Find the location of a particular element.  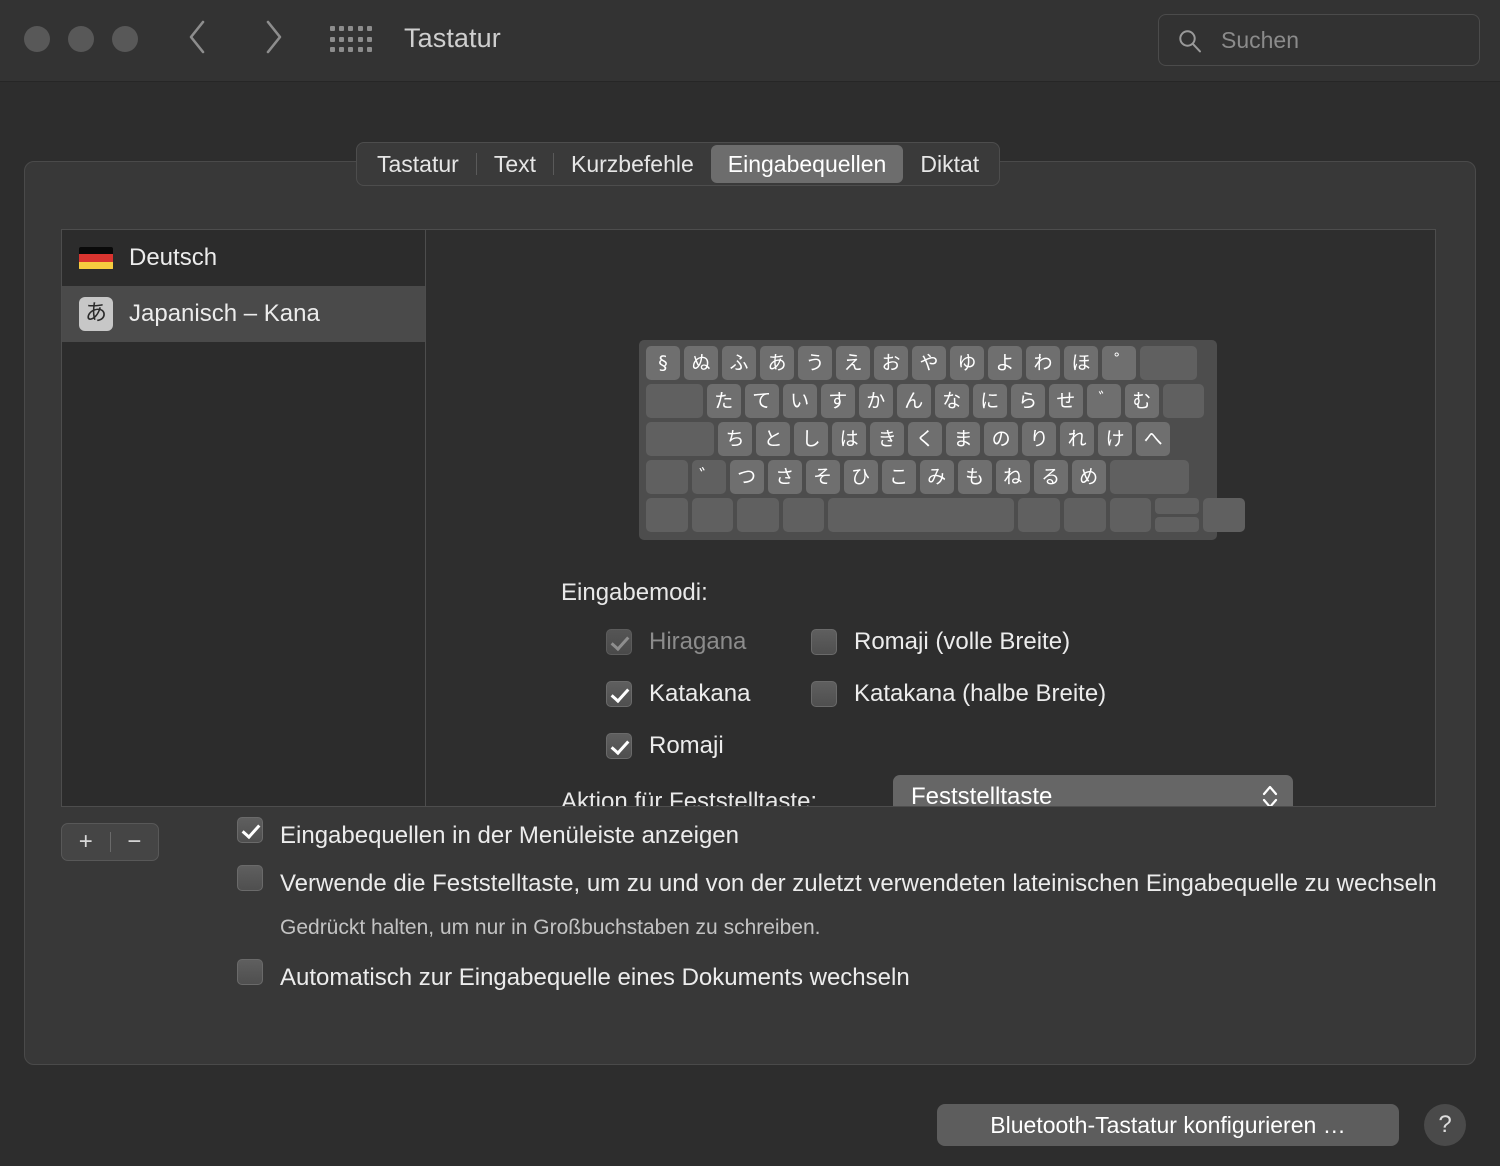

add-input-source-button: + is located at coordinates (86, 842).